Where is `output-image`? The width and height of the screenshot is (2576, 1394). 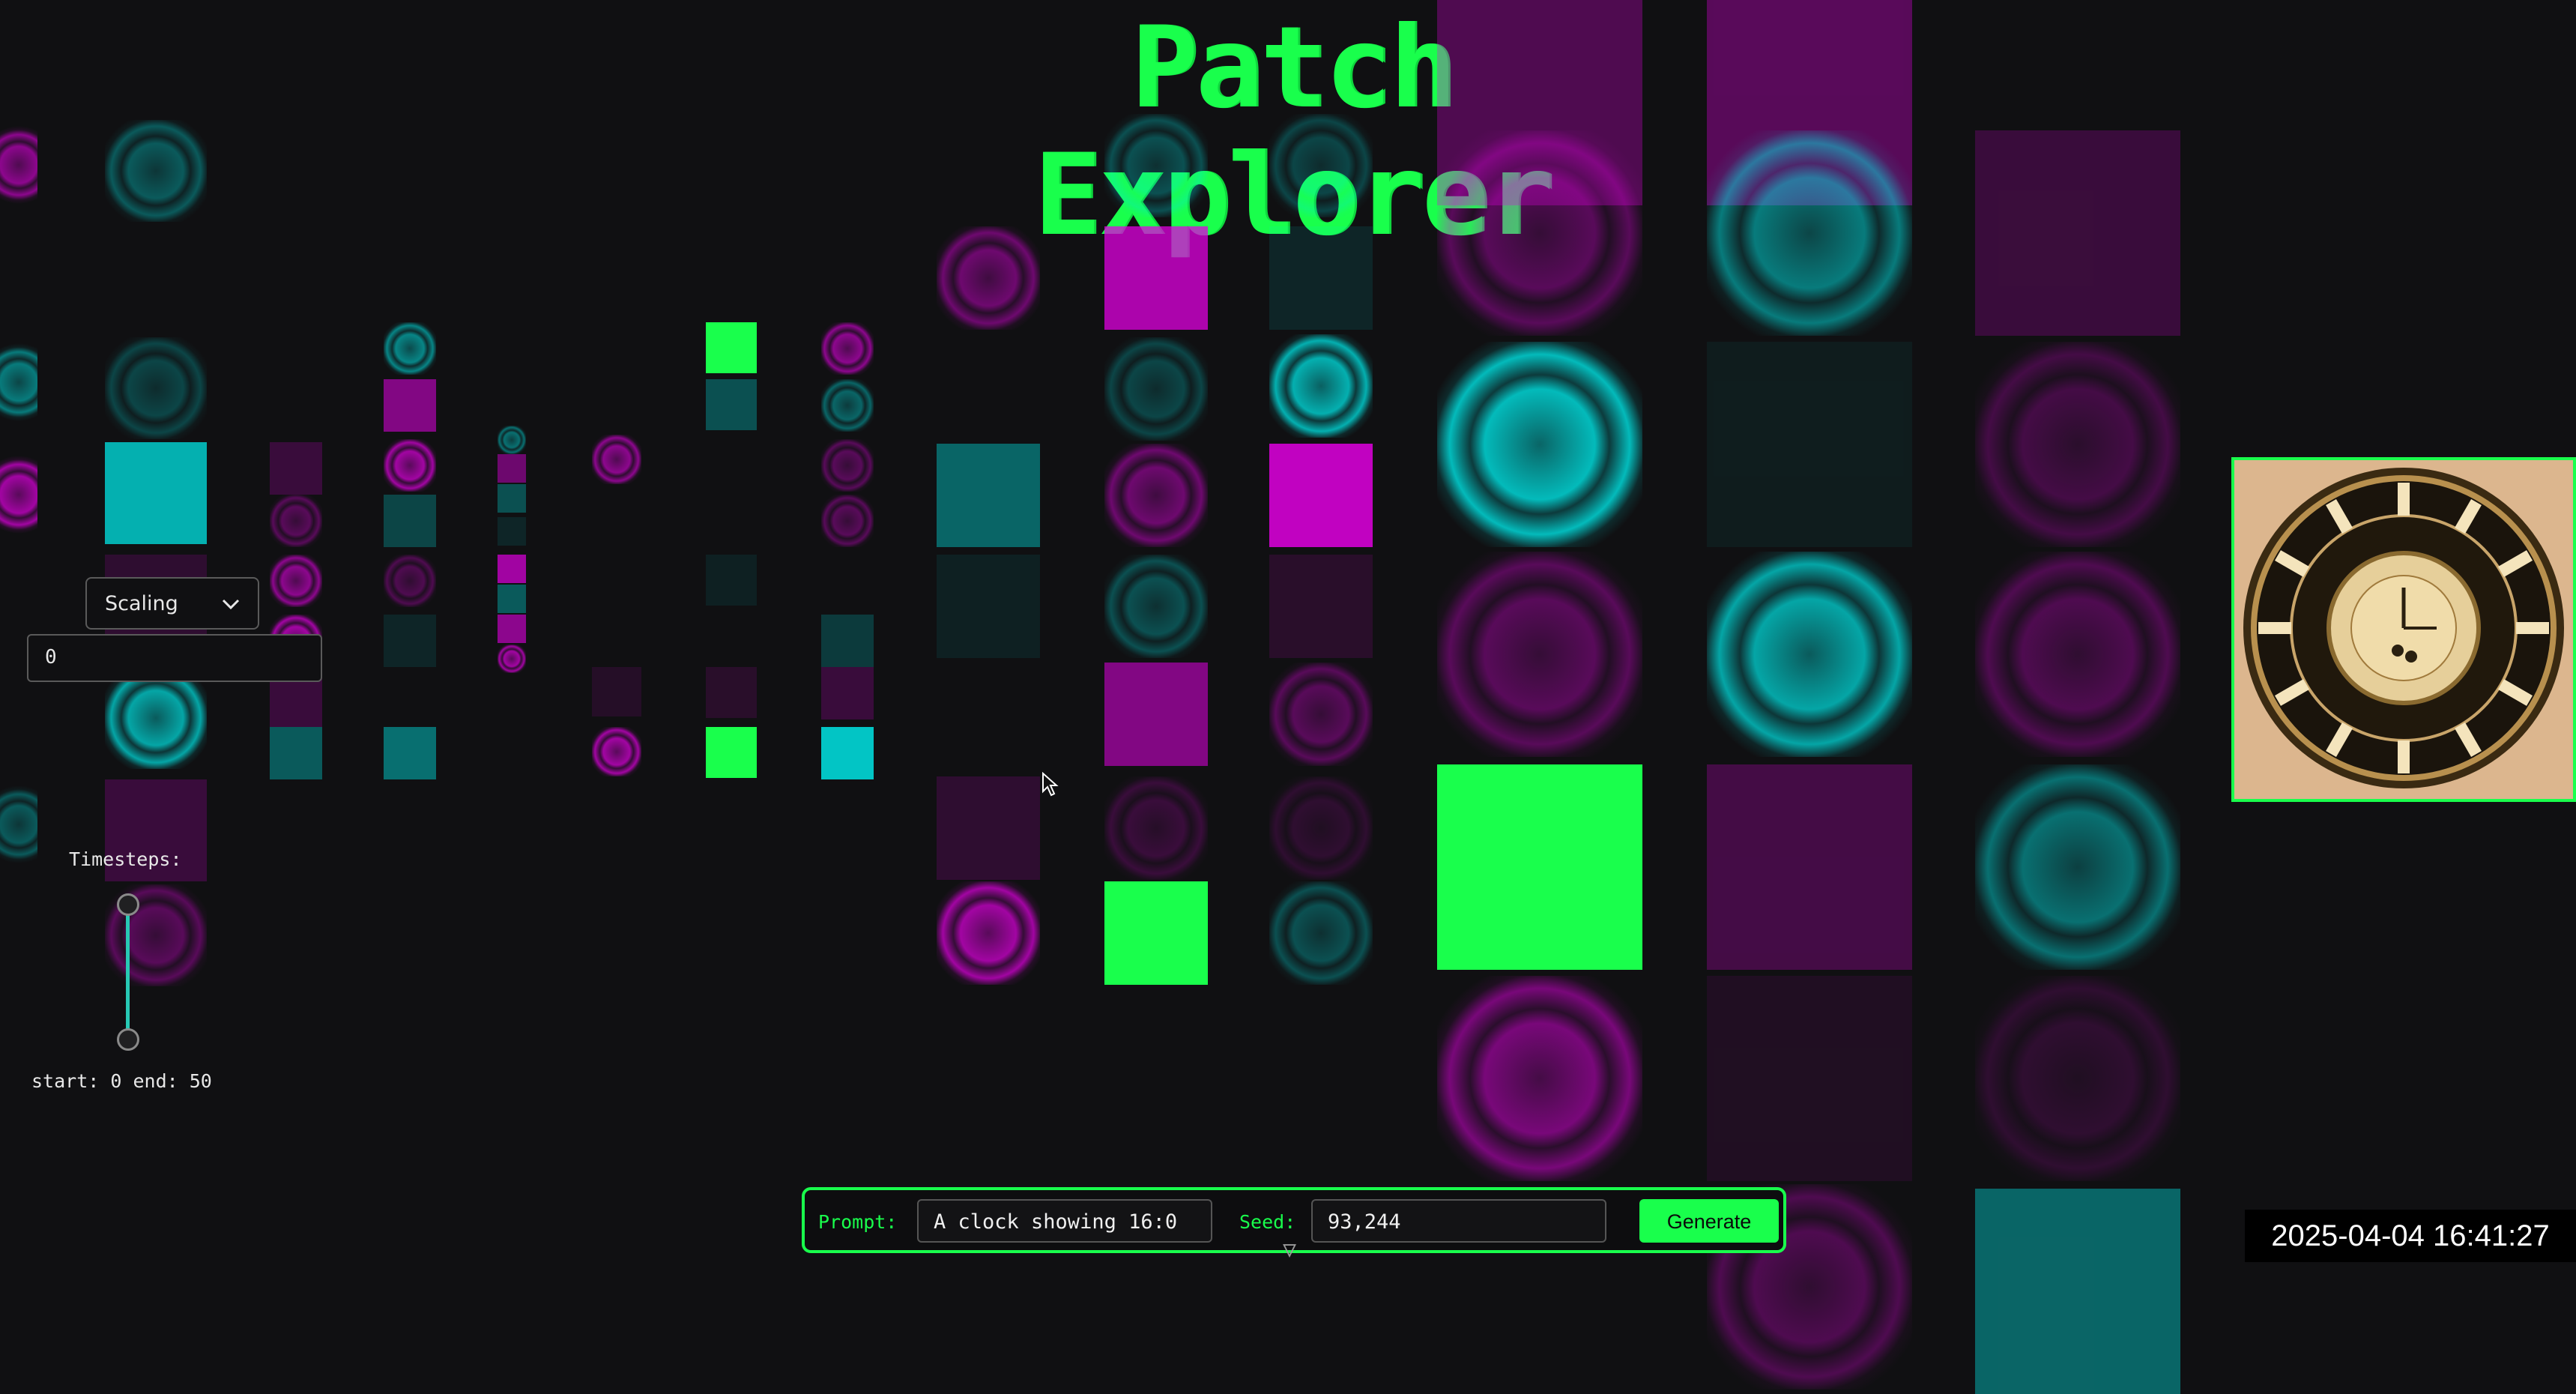
output-image is located at coordinates (2403, 629).